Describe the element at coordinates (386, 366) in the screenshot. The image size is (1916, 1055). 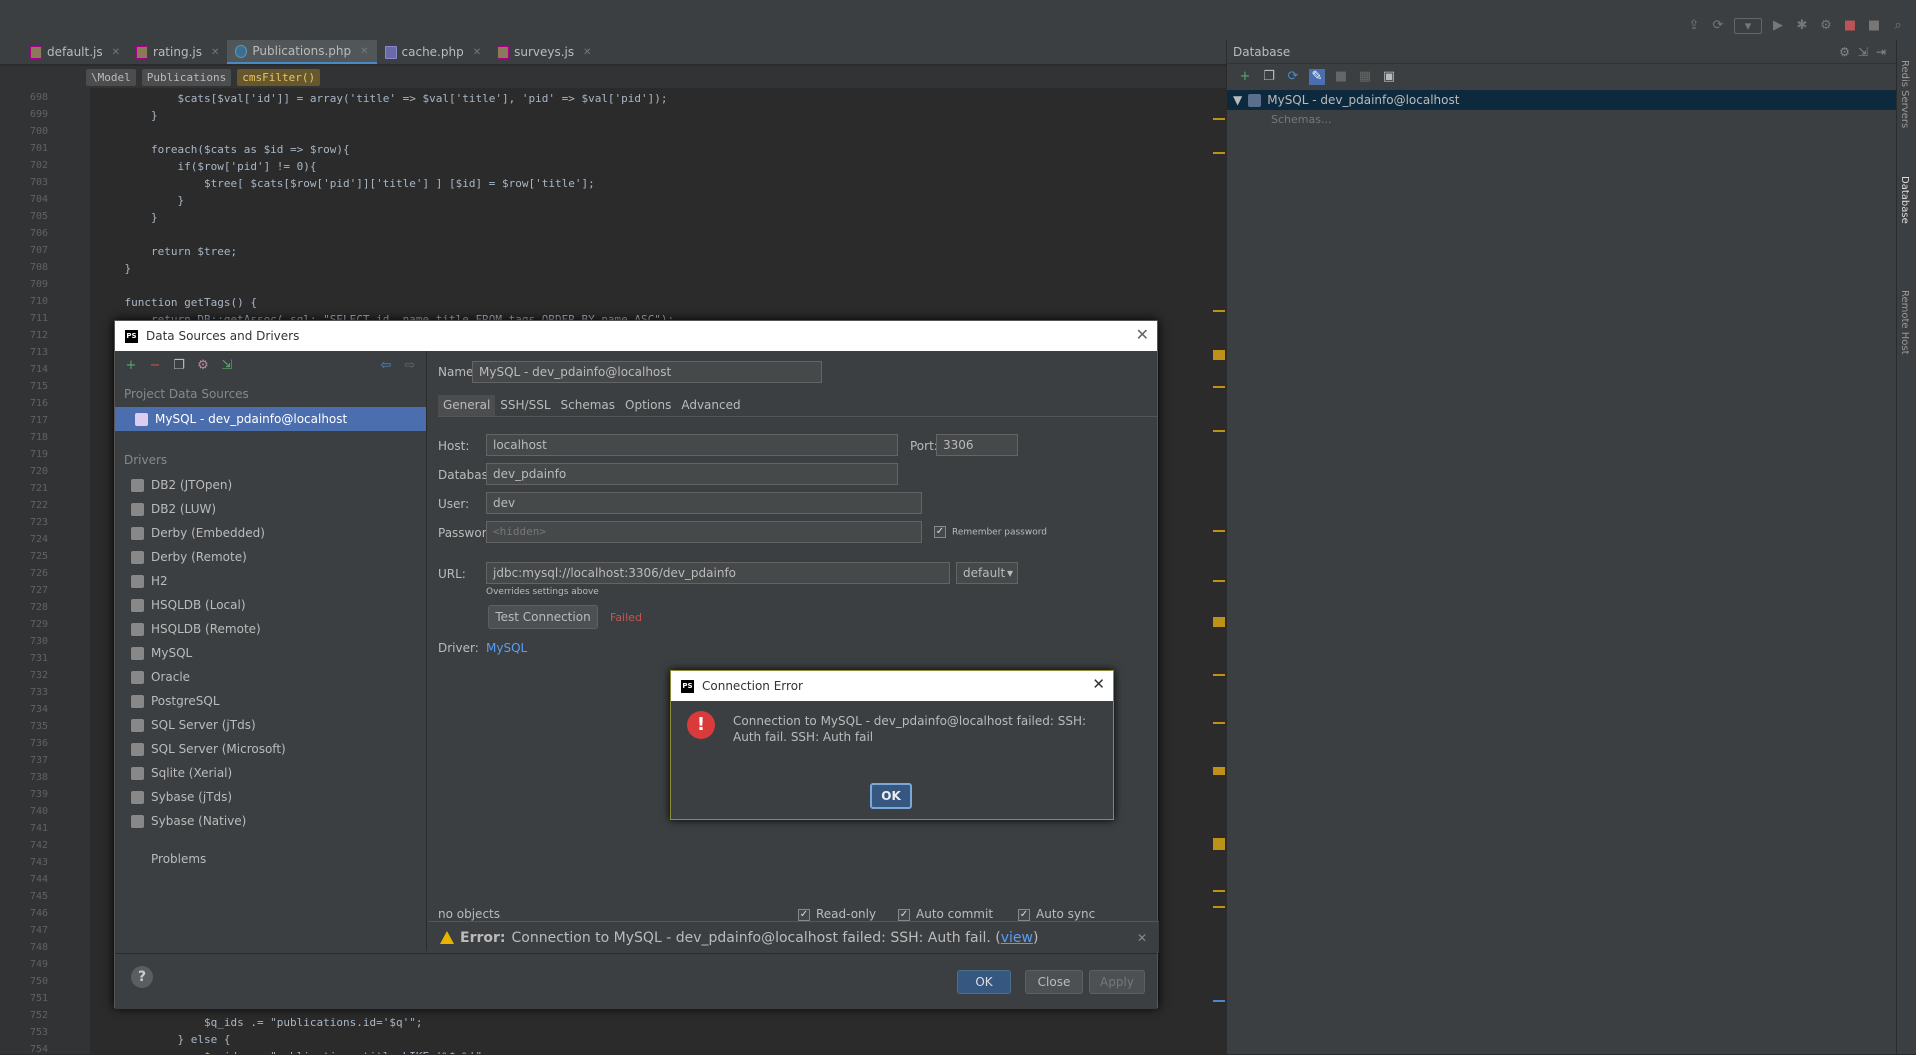
I see `back-arrow-icon: ⇦` at that location.